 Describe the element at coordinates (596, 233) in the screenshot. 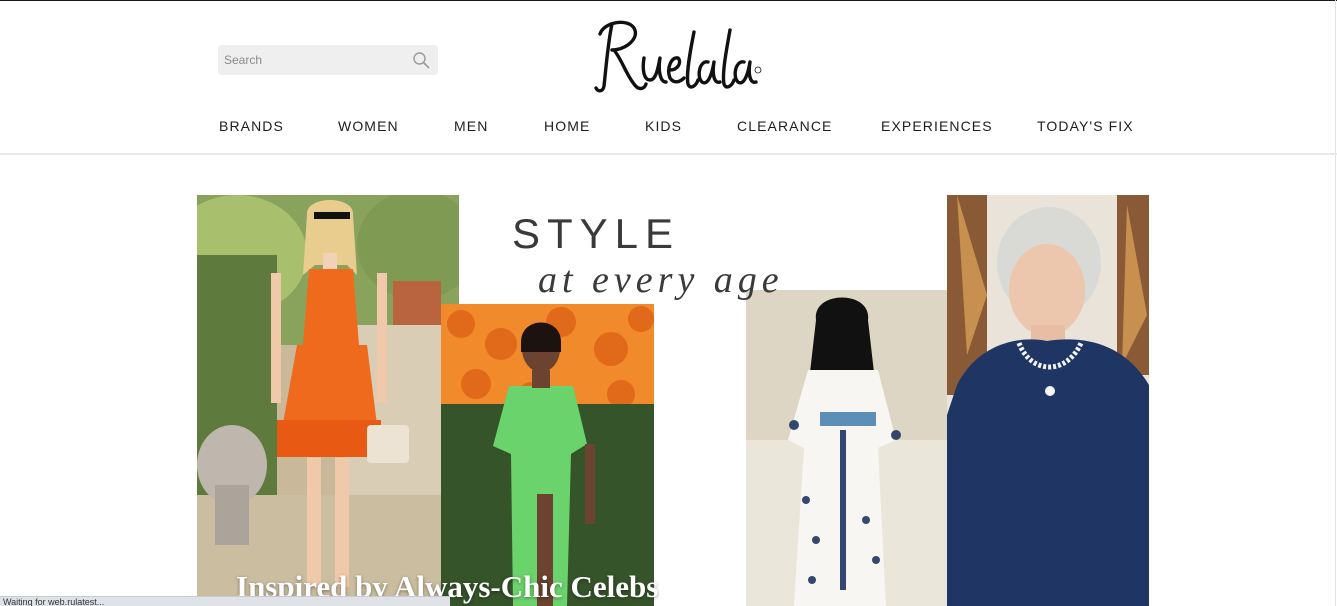

I see `hero-title: STYLE` at that location.